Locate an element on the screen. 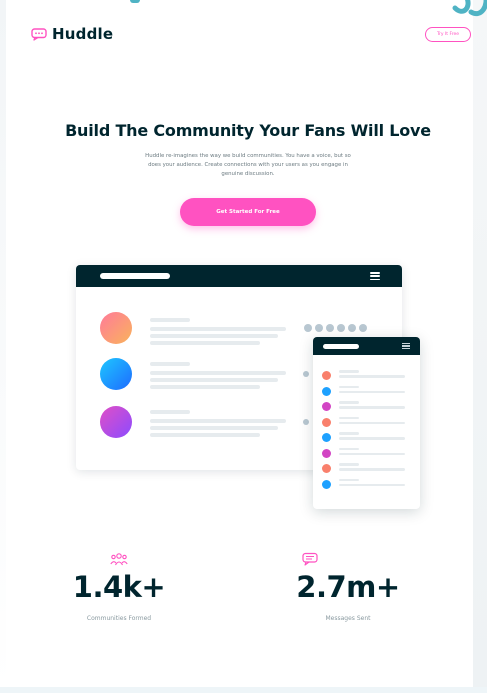  hero-title: Build The Community Your Fans Will Love is located at coordinates (248, 130).